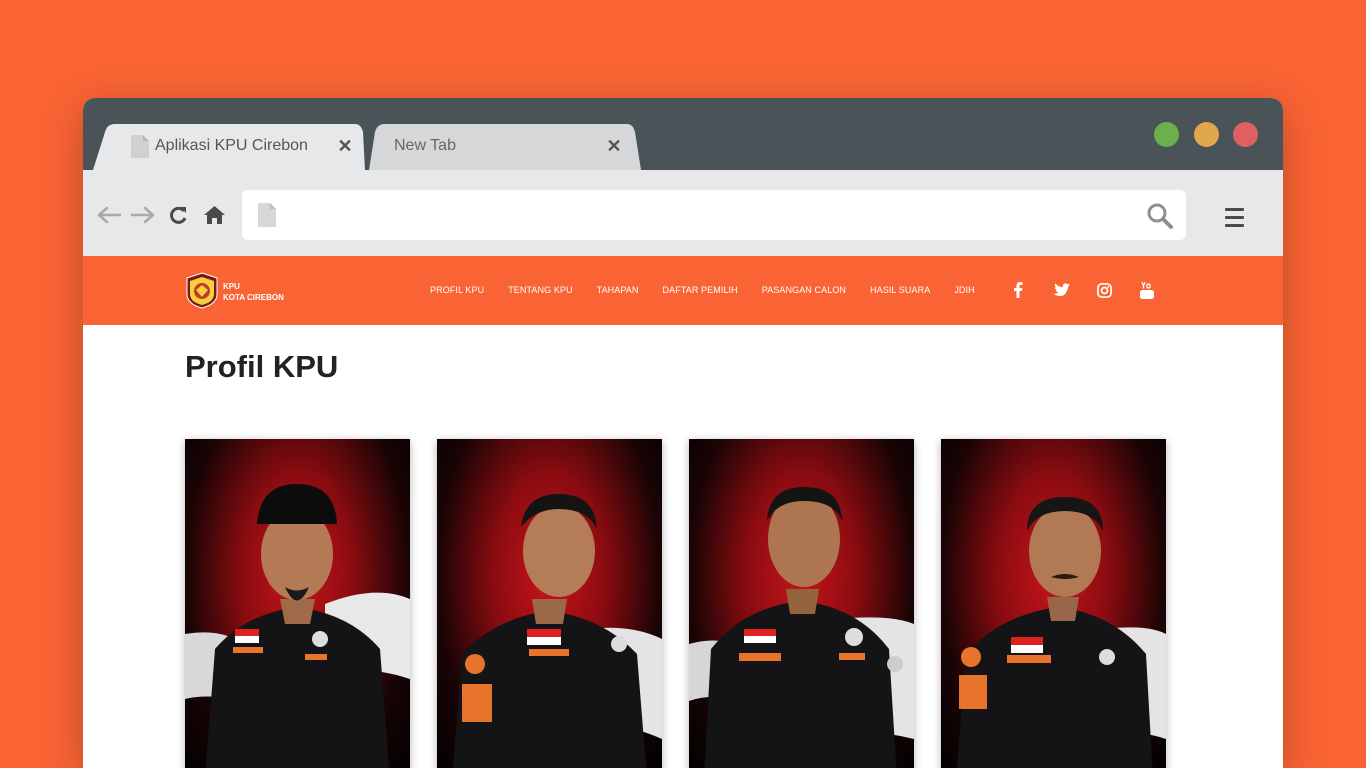 The width and height of the screenshot is (1366, 768). I want to click on tab-title: New Tab, so click(425, 145).